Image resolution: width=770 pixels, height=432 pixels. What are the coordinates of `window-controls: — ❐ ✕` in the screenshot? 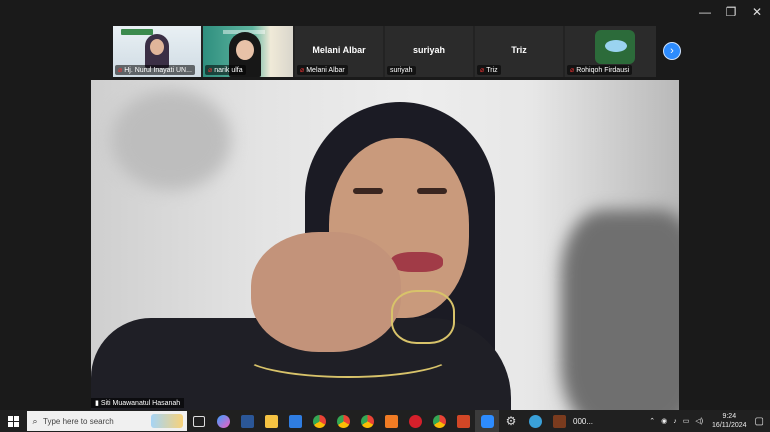 It's located at (731, 12).